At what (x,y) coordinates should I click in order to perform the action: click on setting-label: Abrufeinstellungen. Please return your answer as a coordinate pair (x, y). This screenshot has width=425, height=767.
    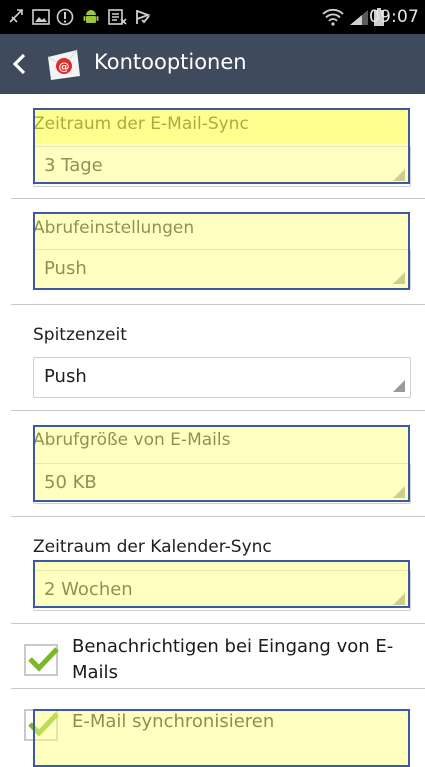
    Looking at the image, I should click on (114, 228).